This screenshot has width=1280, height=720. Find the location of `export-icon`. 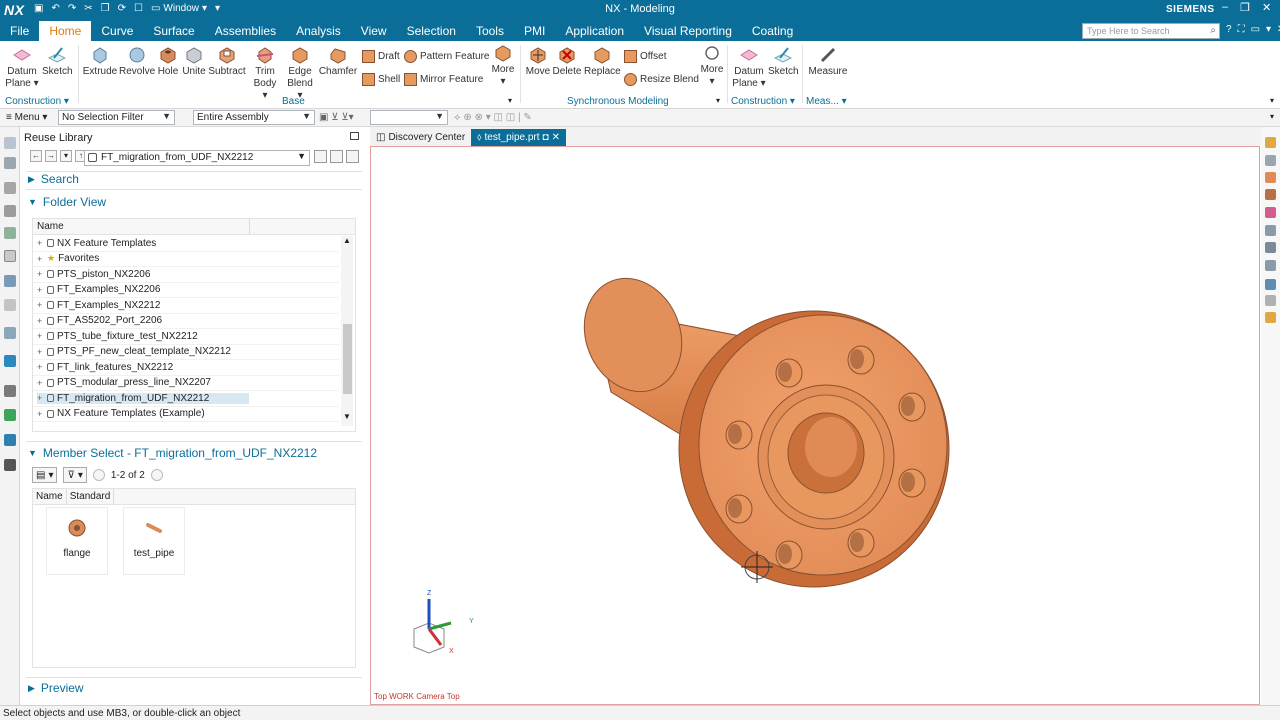

export-icon is located at coordinates (352, 156).